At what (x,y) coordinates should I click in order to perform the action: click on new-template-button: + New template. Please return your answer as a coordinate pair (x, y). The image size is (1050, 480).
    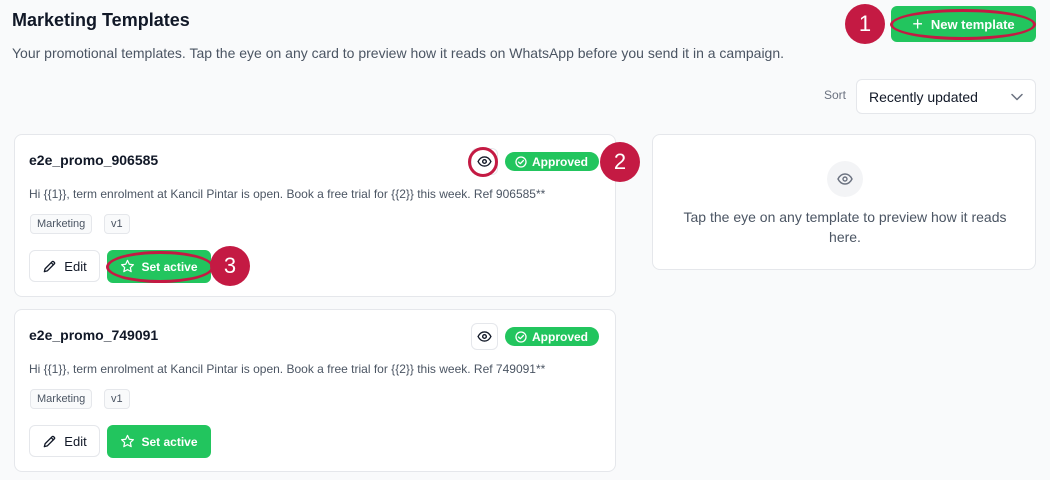
    Looking at the image, I should click on (963, 24).